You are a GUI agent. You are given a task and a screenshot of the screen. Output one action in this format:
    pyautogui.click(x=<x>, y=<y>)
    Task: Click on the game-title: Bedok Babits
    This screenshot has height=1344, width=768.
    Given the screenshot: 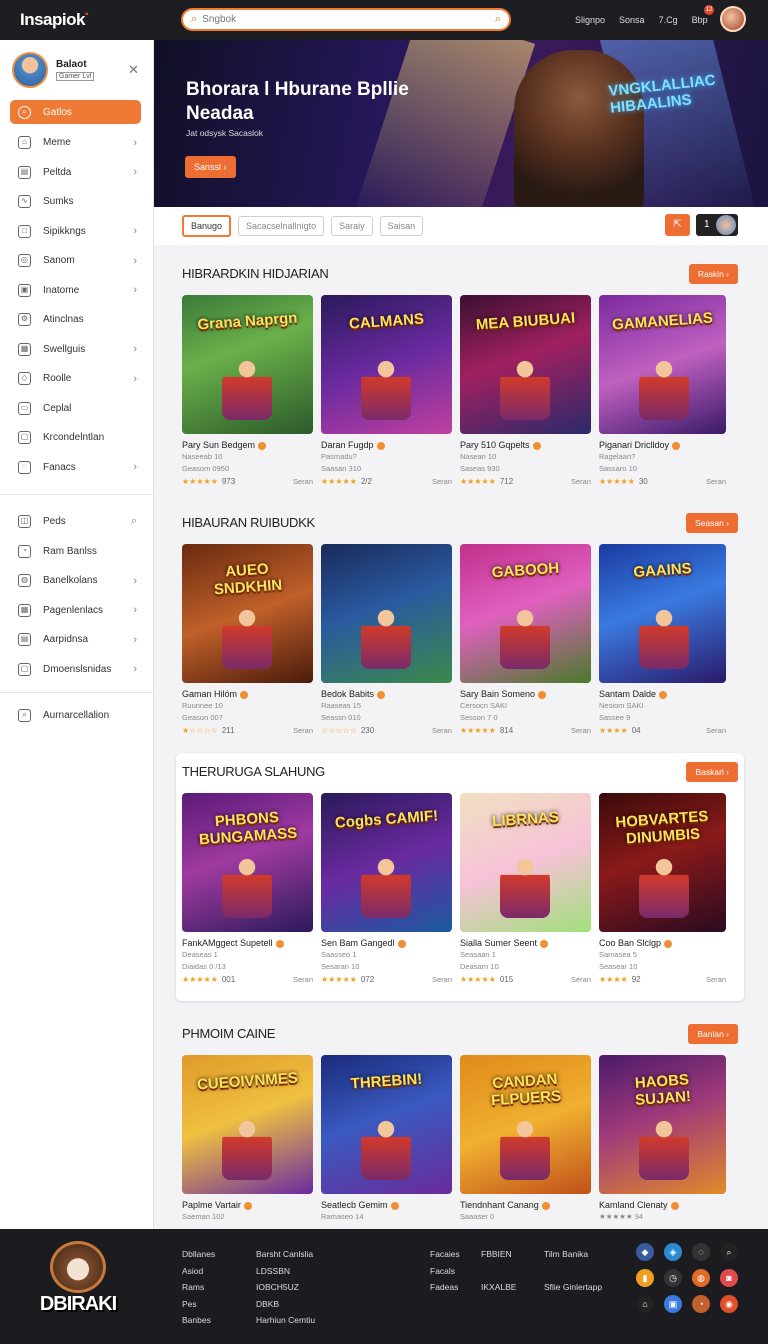 What is the action you would take?
    pyautogui.click(x=386, y=694)
    